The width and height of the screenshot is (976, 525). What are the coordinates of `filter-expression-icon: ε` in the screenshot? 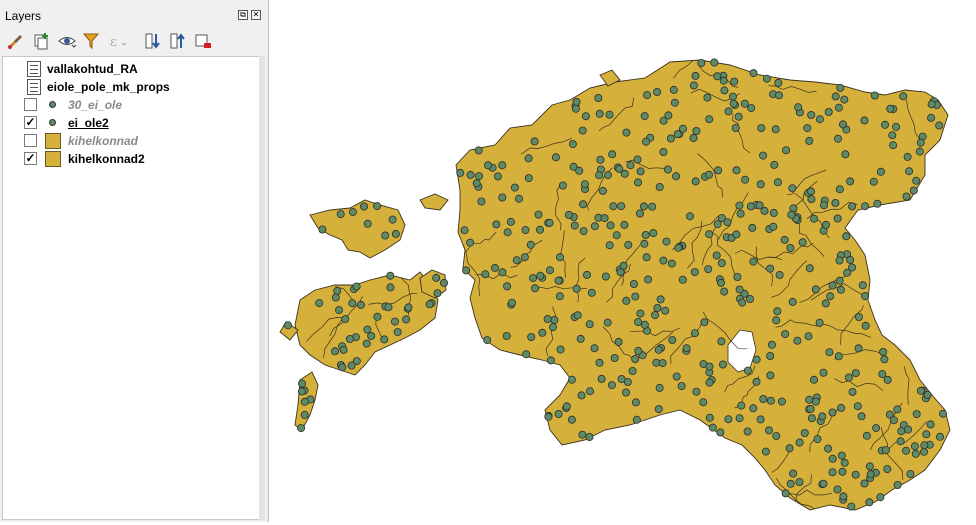 It's located at (117, 41).